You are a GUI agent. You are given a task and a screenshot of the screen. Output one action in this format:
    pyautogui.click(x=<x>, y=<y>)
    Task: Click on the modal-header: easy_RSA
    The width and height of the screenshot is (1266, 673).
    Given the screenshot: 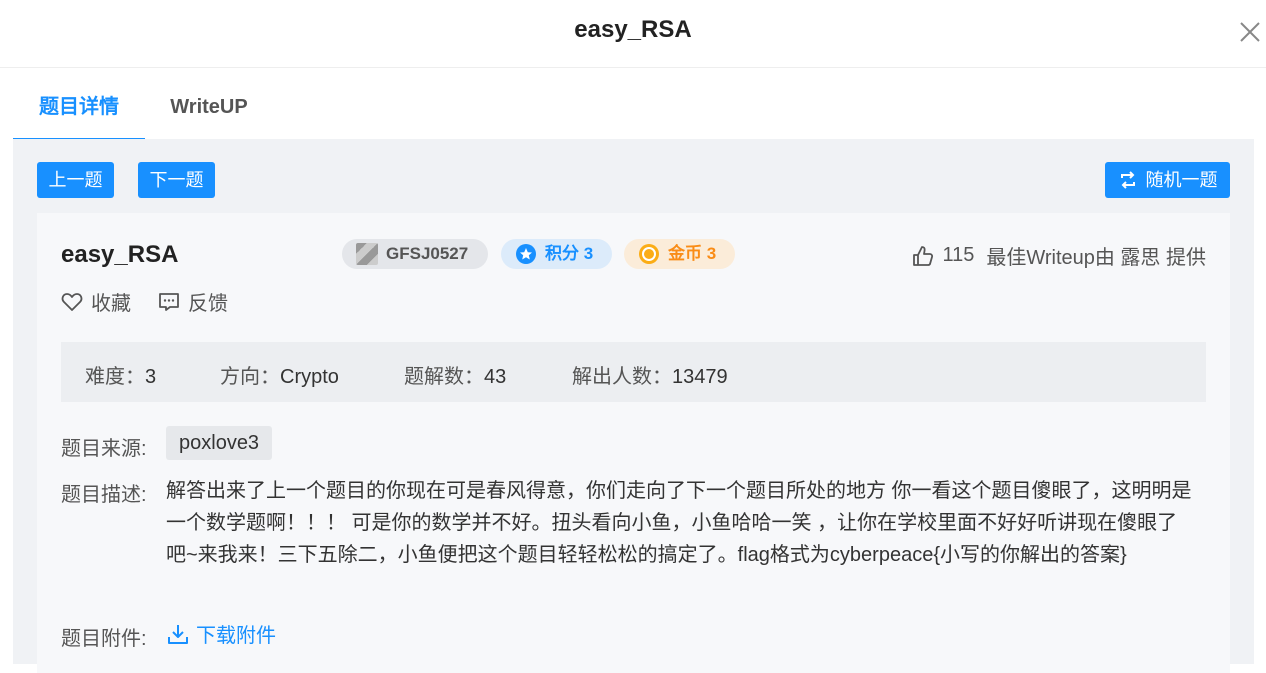 What is the action you would take?
    pyautogui.click(x=633, y=34)
    